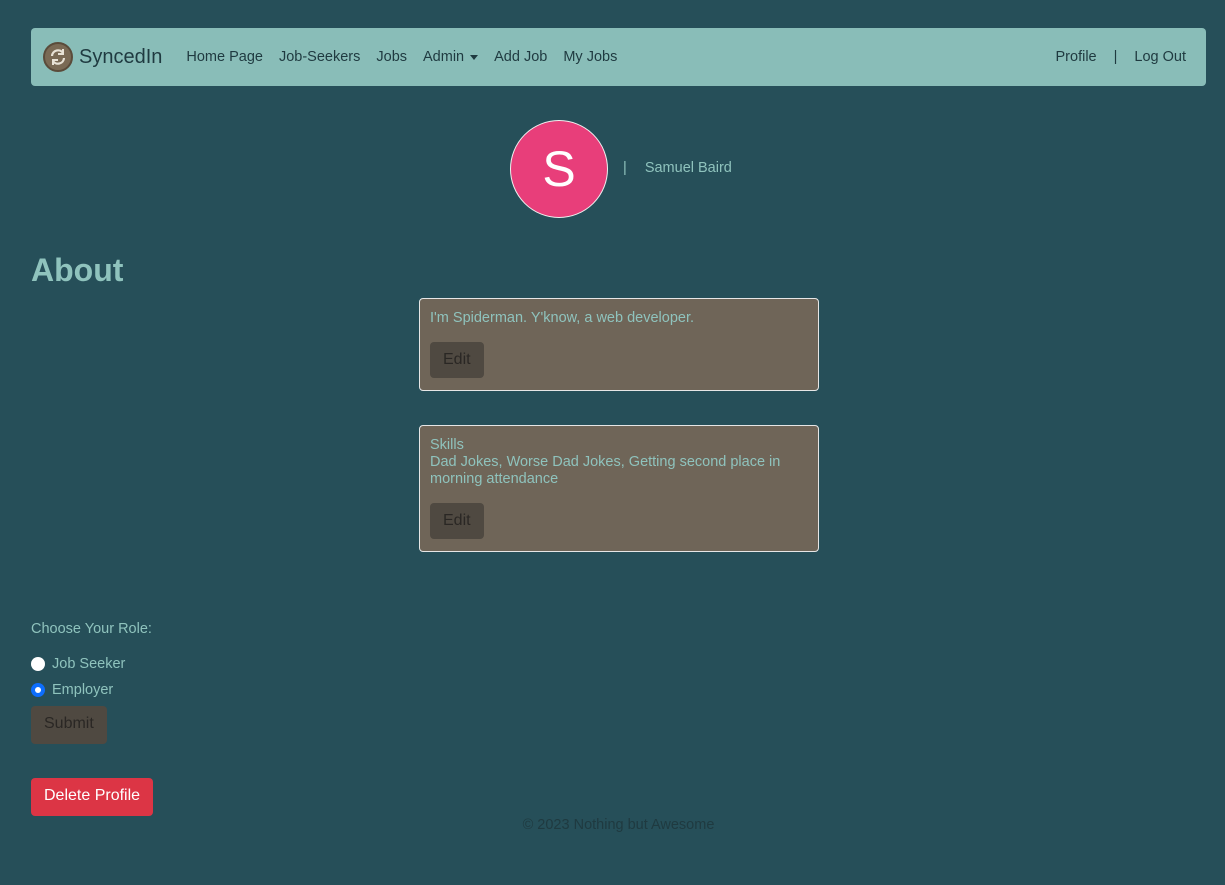 This screenshot has width=1225, height=885. I want to click on nav-add-job: Add Job, so click(520, 57).